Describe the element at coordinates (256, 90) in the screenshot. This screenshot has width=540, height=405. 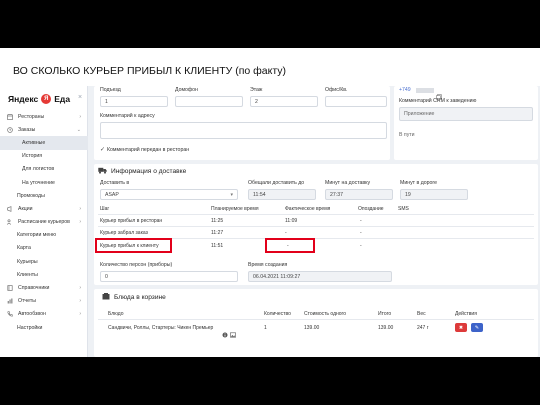
I see `floor-label: Этаж` at that location.